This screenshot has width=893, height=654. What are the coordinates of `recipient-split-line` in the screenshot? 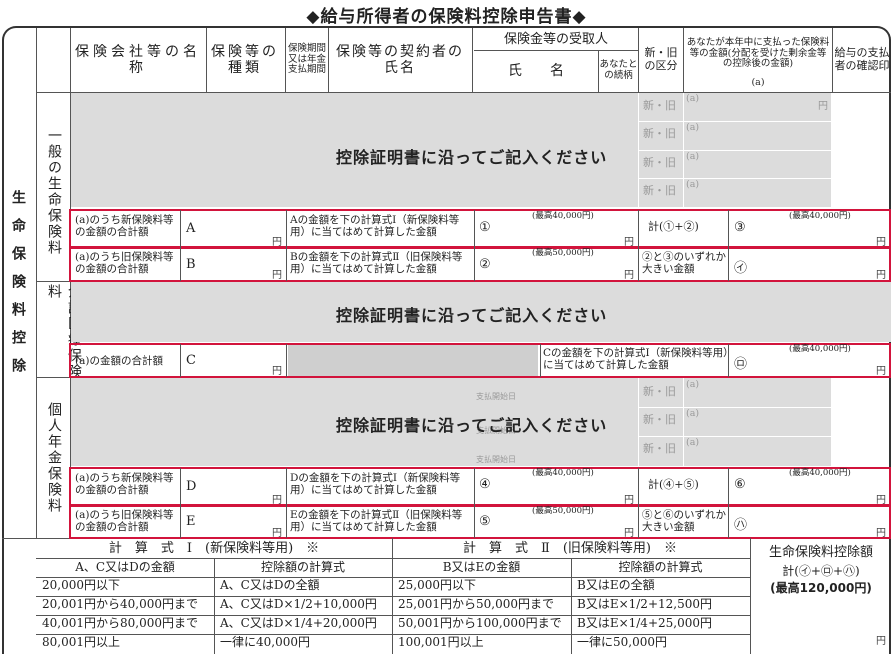 It's located at (556, 50).